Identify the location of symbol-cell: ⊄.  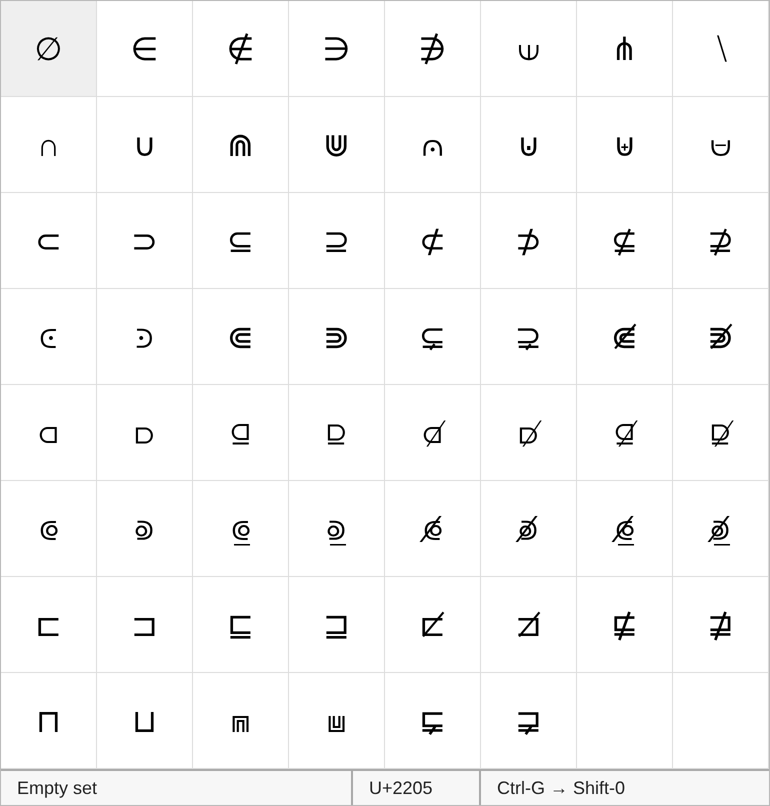
(433, 241).